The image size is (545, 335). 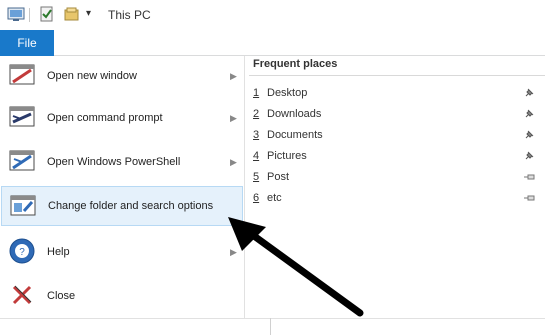 What do you see at coordinates (23, 206) in the screenshot?
I see `folder-options-icon` at bounding box center [23, 206].